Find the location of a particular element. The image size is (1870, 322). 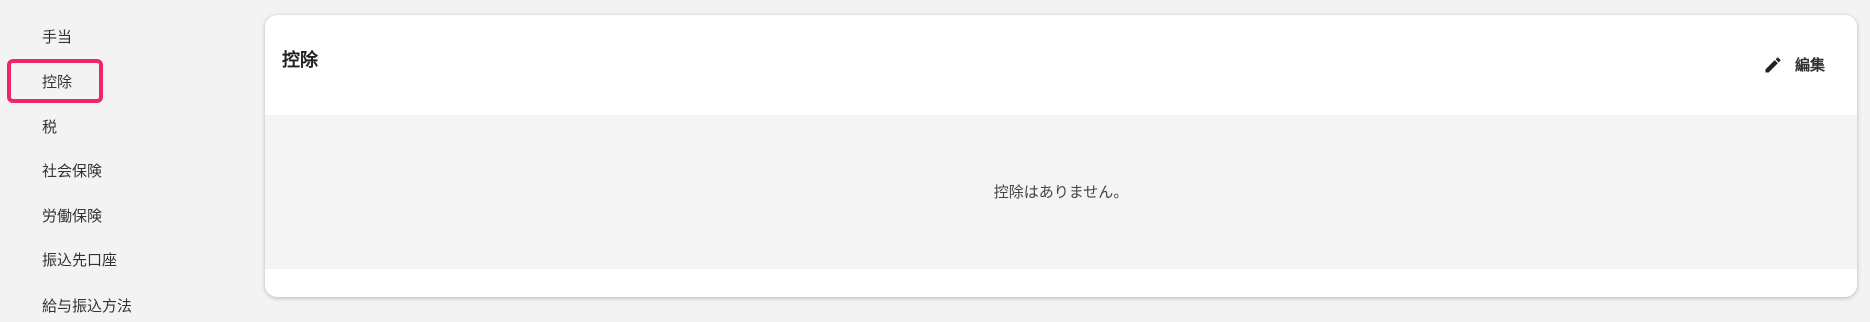

sidebar-item-salary-transfer-method: 給与振込方法 is located at coordinates (87, 306).